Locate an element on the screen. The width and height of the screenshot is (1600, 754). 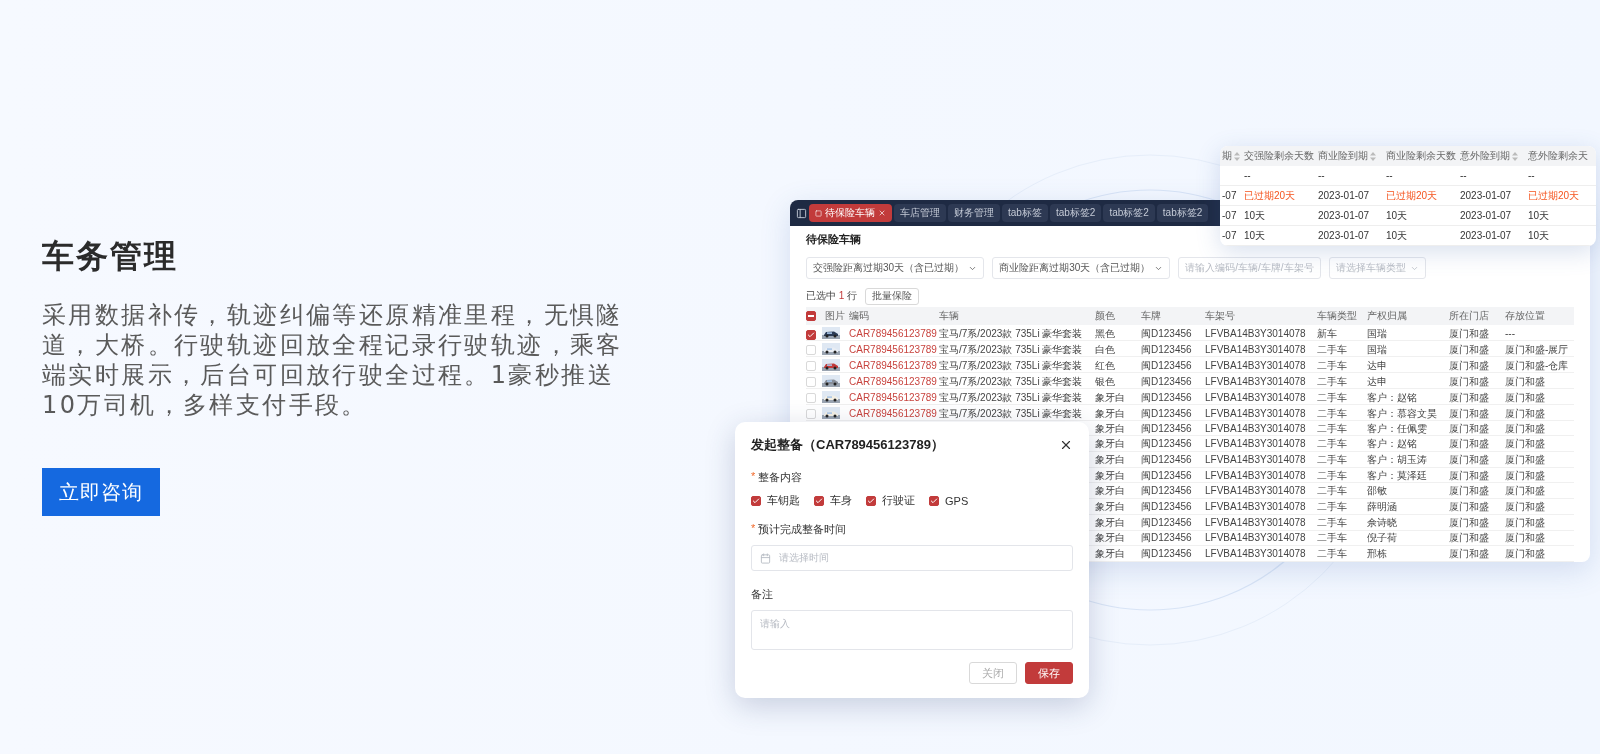
consult-button: 立即咨询 is located at coordinates (101, 492).